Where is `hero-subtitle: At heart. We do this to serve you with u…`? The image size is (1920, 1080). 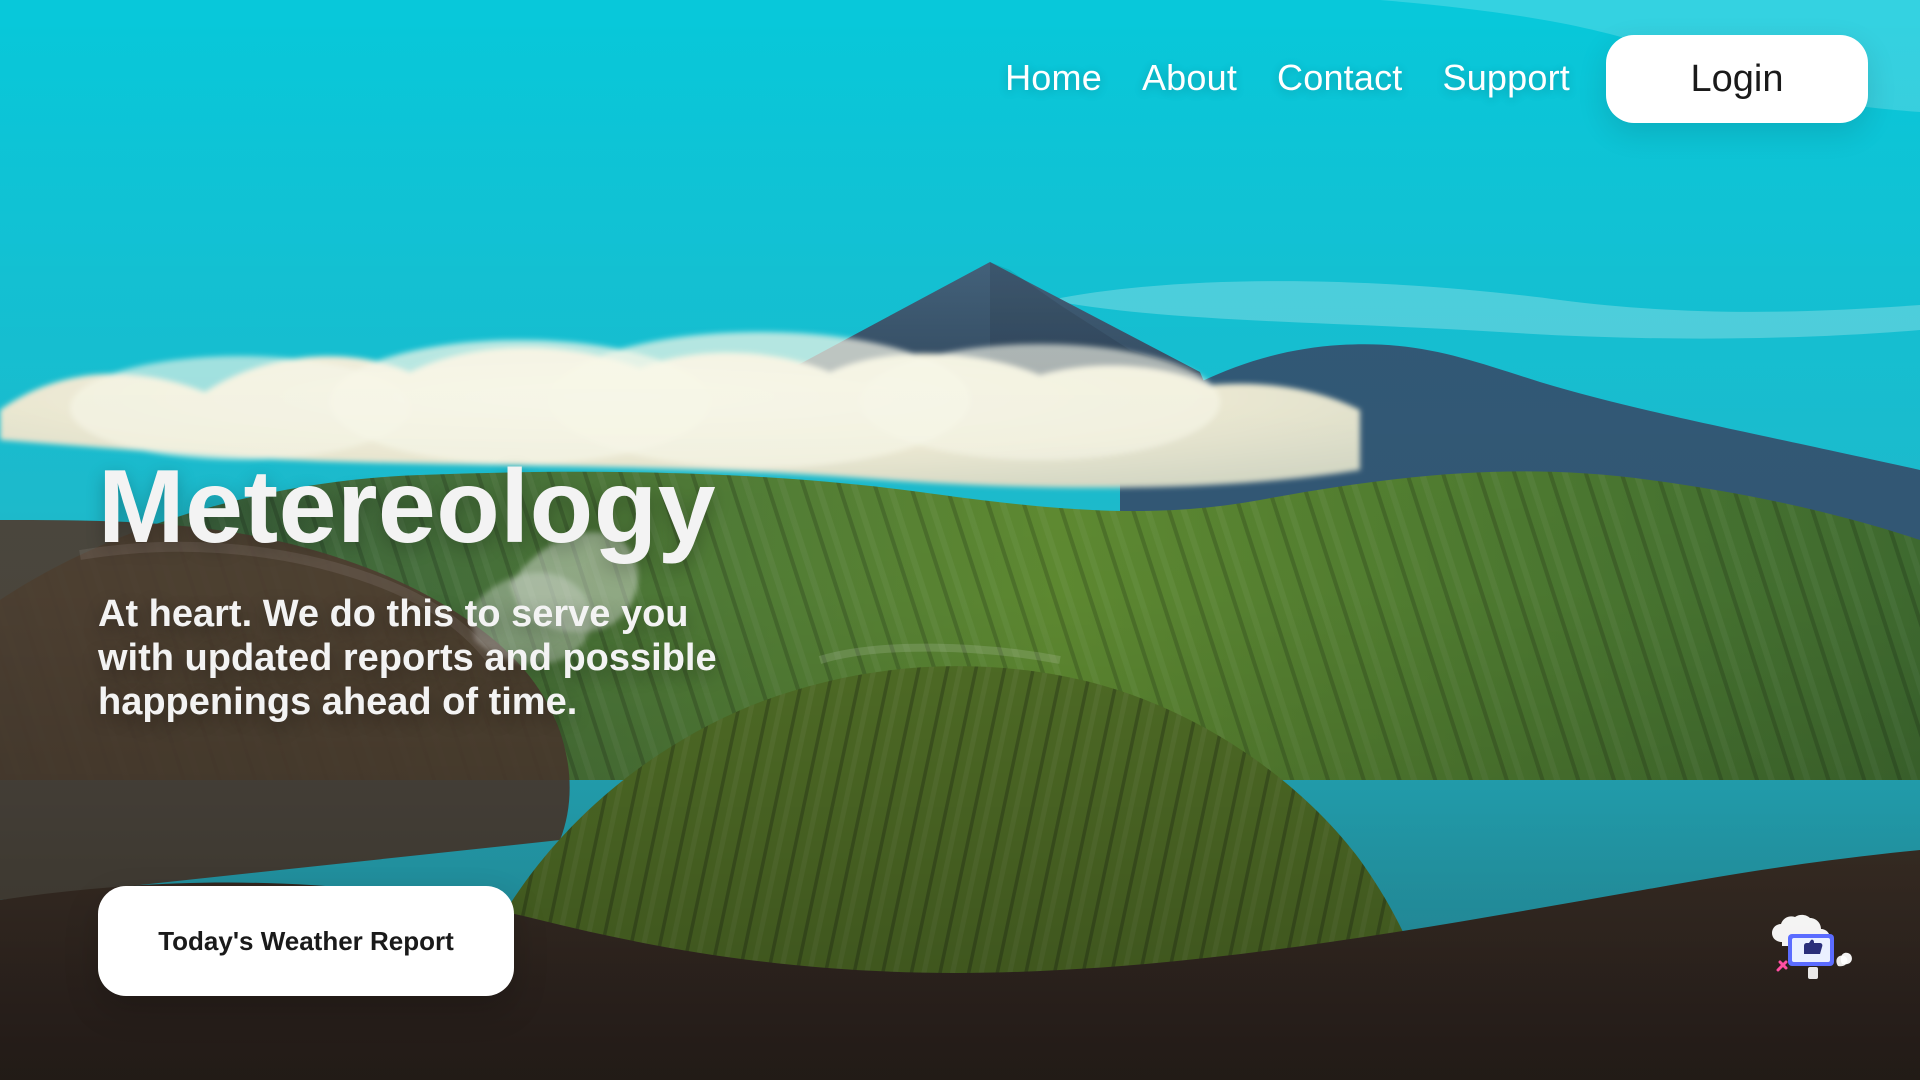
hero-subtitle: At heart. We do this to serve you with u… is located at coordinates (407, 658).